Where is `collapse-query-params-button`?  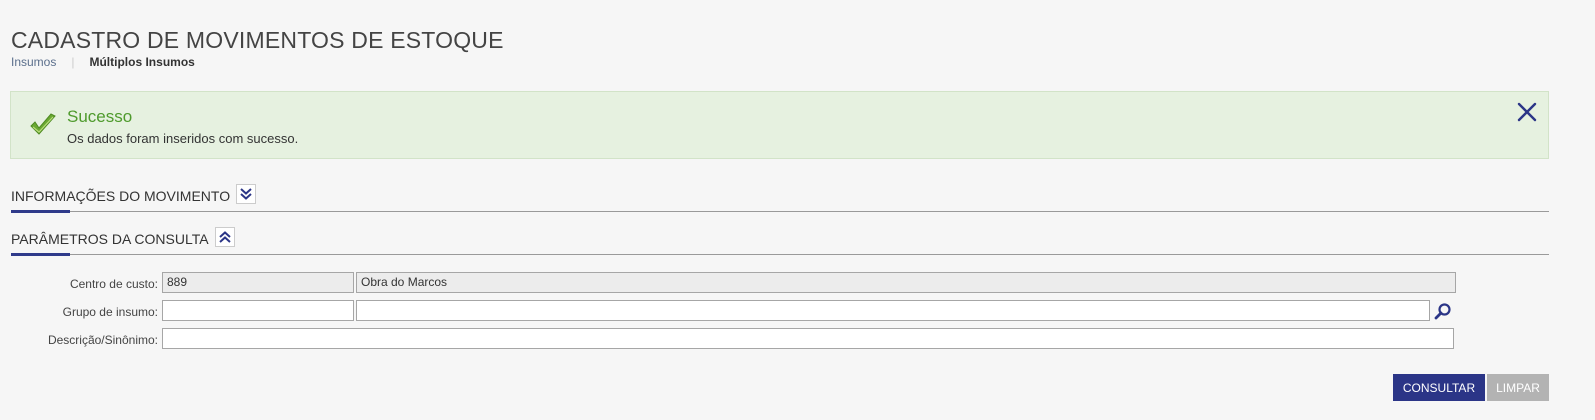
collapse-query-params-button is located at coordinates (225, 237).